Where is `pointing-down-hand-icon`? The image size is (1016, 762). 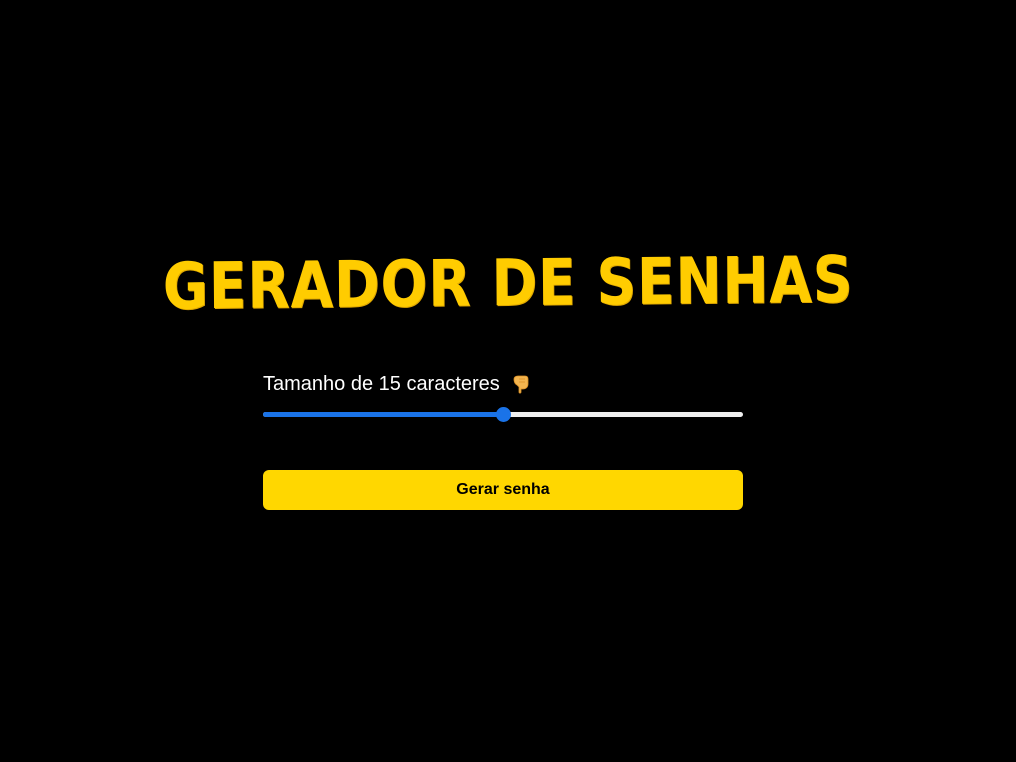
pointing-down-hand-icon is located at coordinates (521, 384).